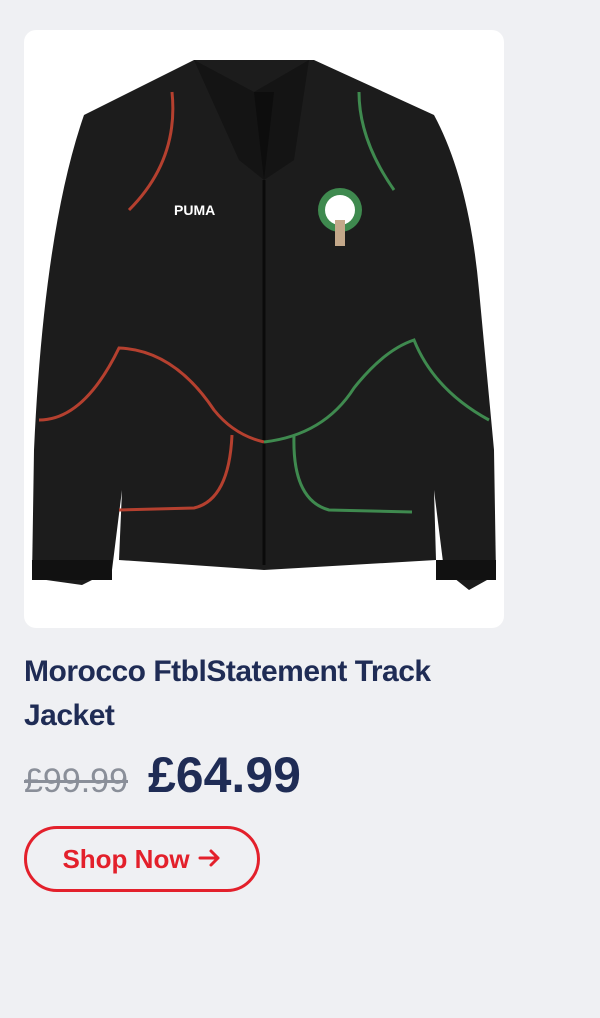 This screenshot has height=1018, width=600. I want to click on arrow-right-icon, so click(210, 859).